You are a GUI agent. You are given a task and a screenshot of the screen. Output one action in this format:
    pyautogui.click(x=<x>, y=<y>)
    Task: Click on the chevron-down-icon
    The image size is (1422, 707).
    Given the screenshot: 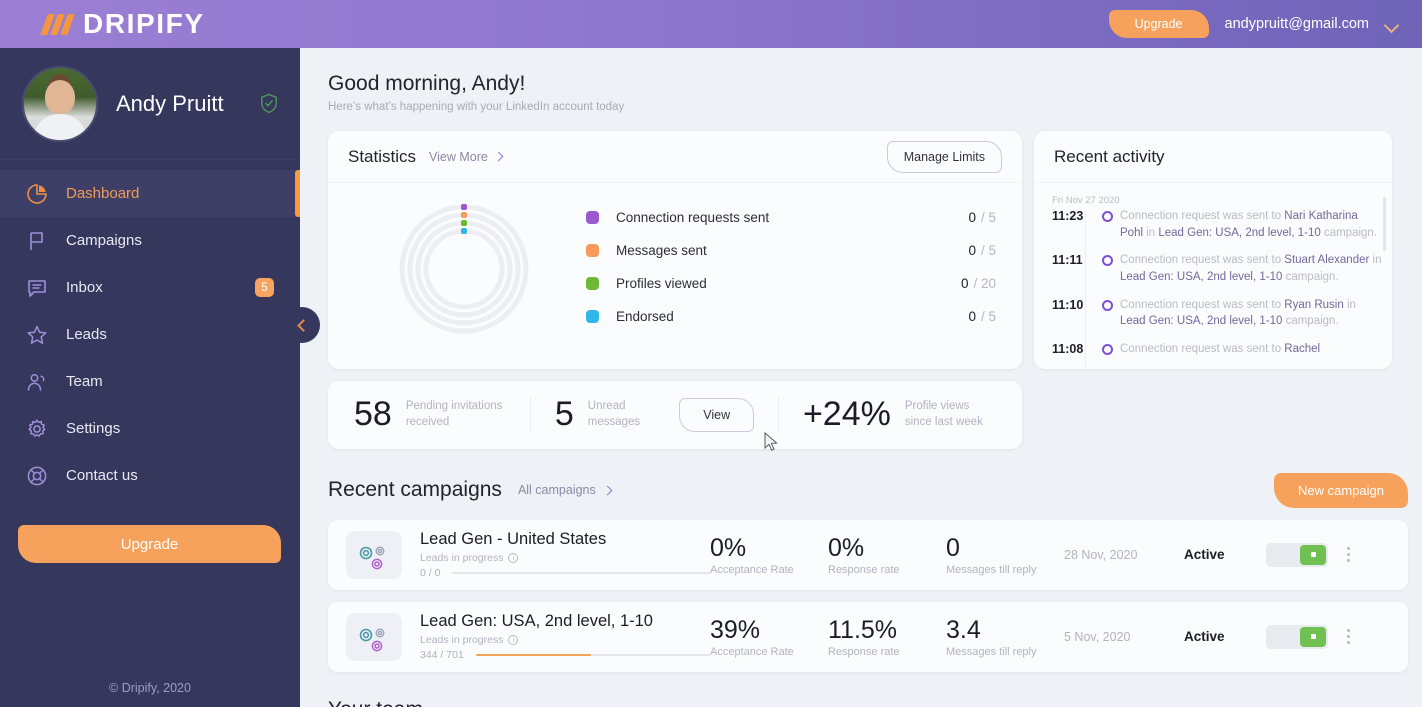 What is the action you would take?
    pyautogui.click(x=1391, y=24)
    